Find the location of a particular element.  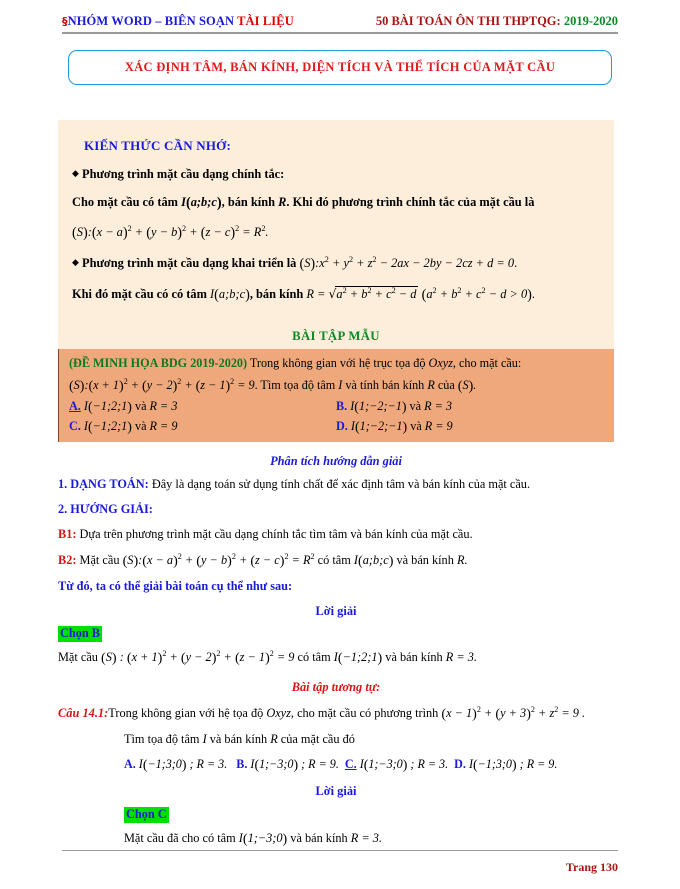

similar-option-B: B. I(1;−3;0) ; R = 9. is located at coordinates (287, 765).